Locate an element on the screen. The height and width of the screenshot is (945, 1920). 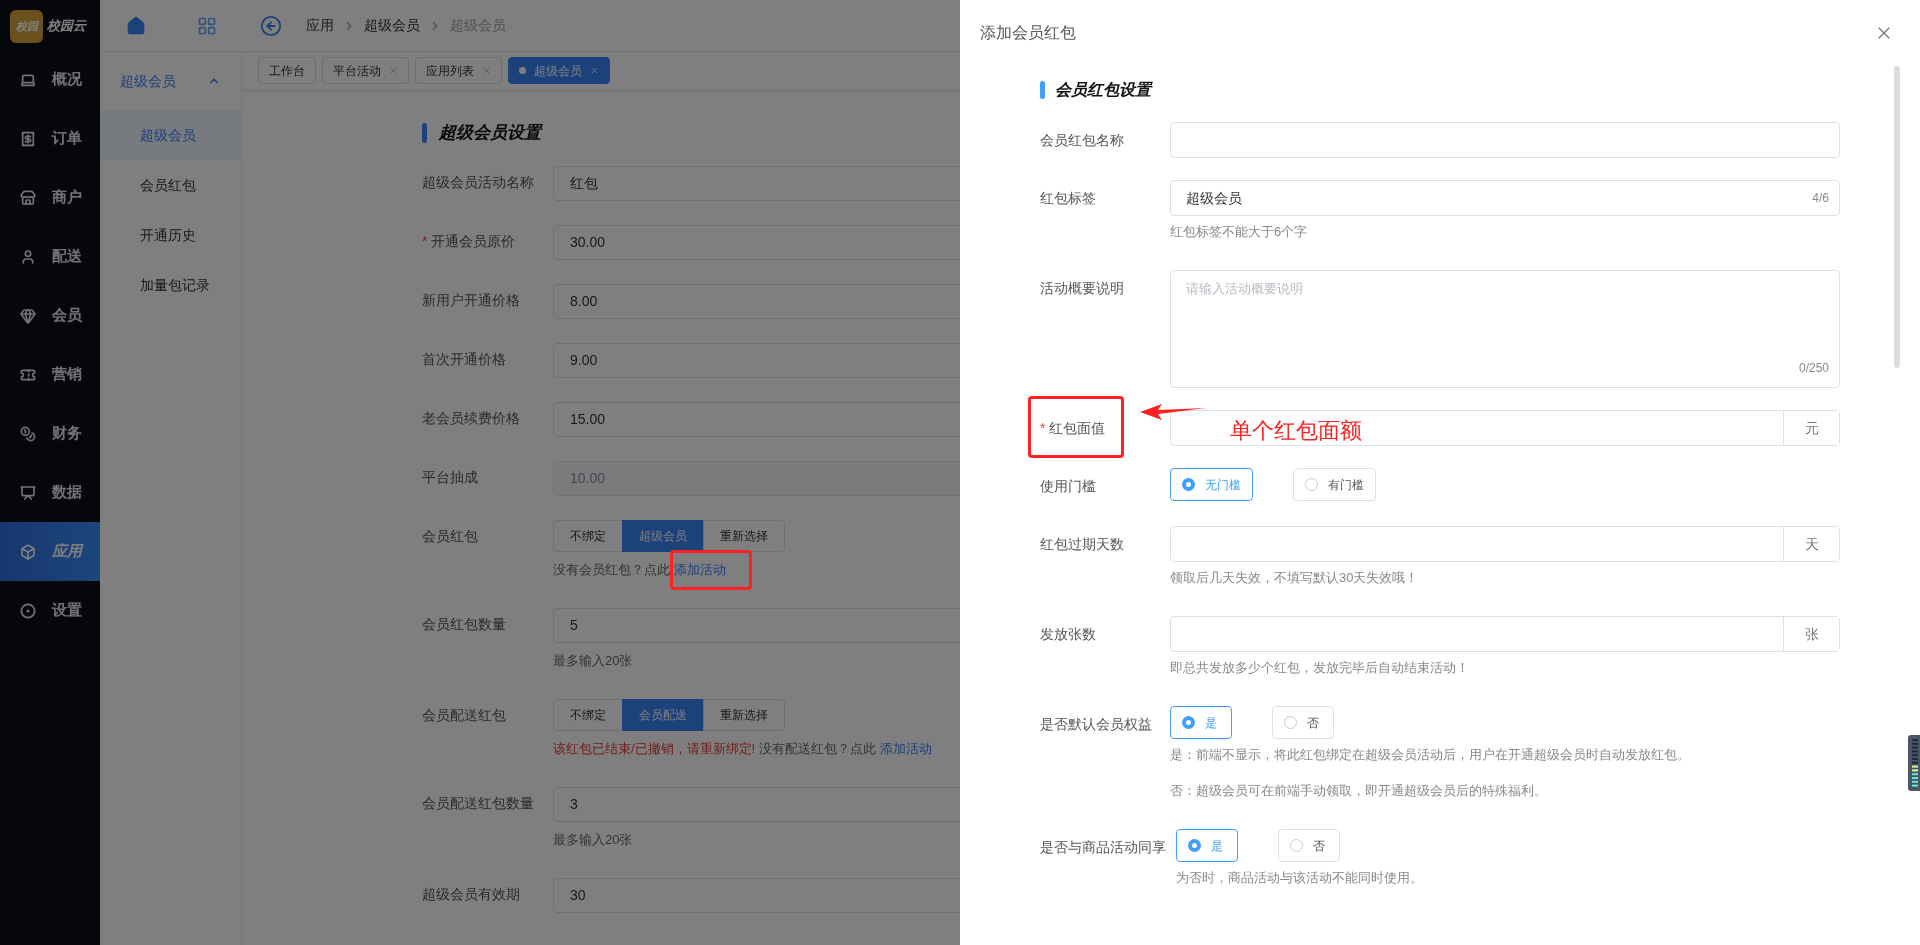
field-label: 会员红包 is located at coordinates (450, 536).